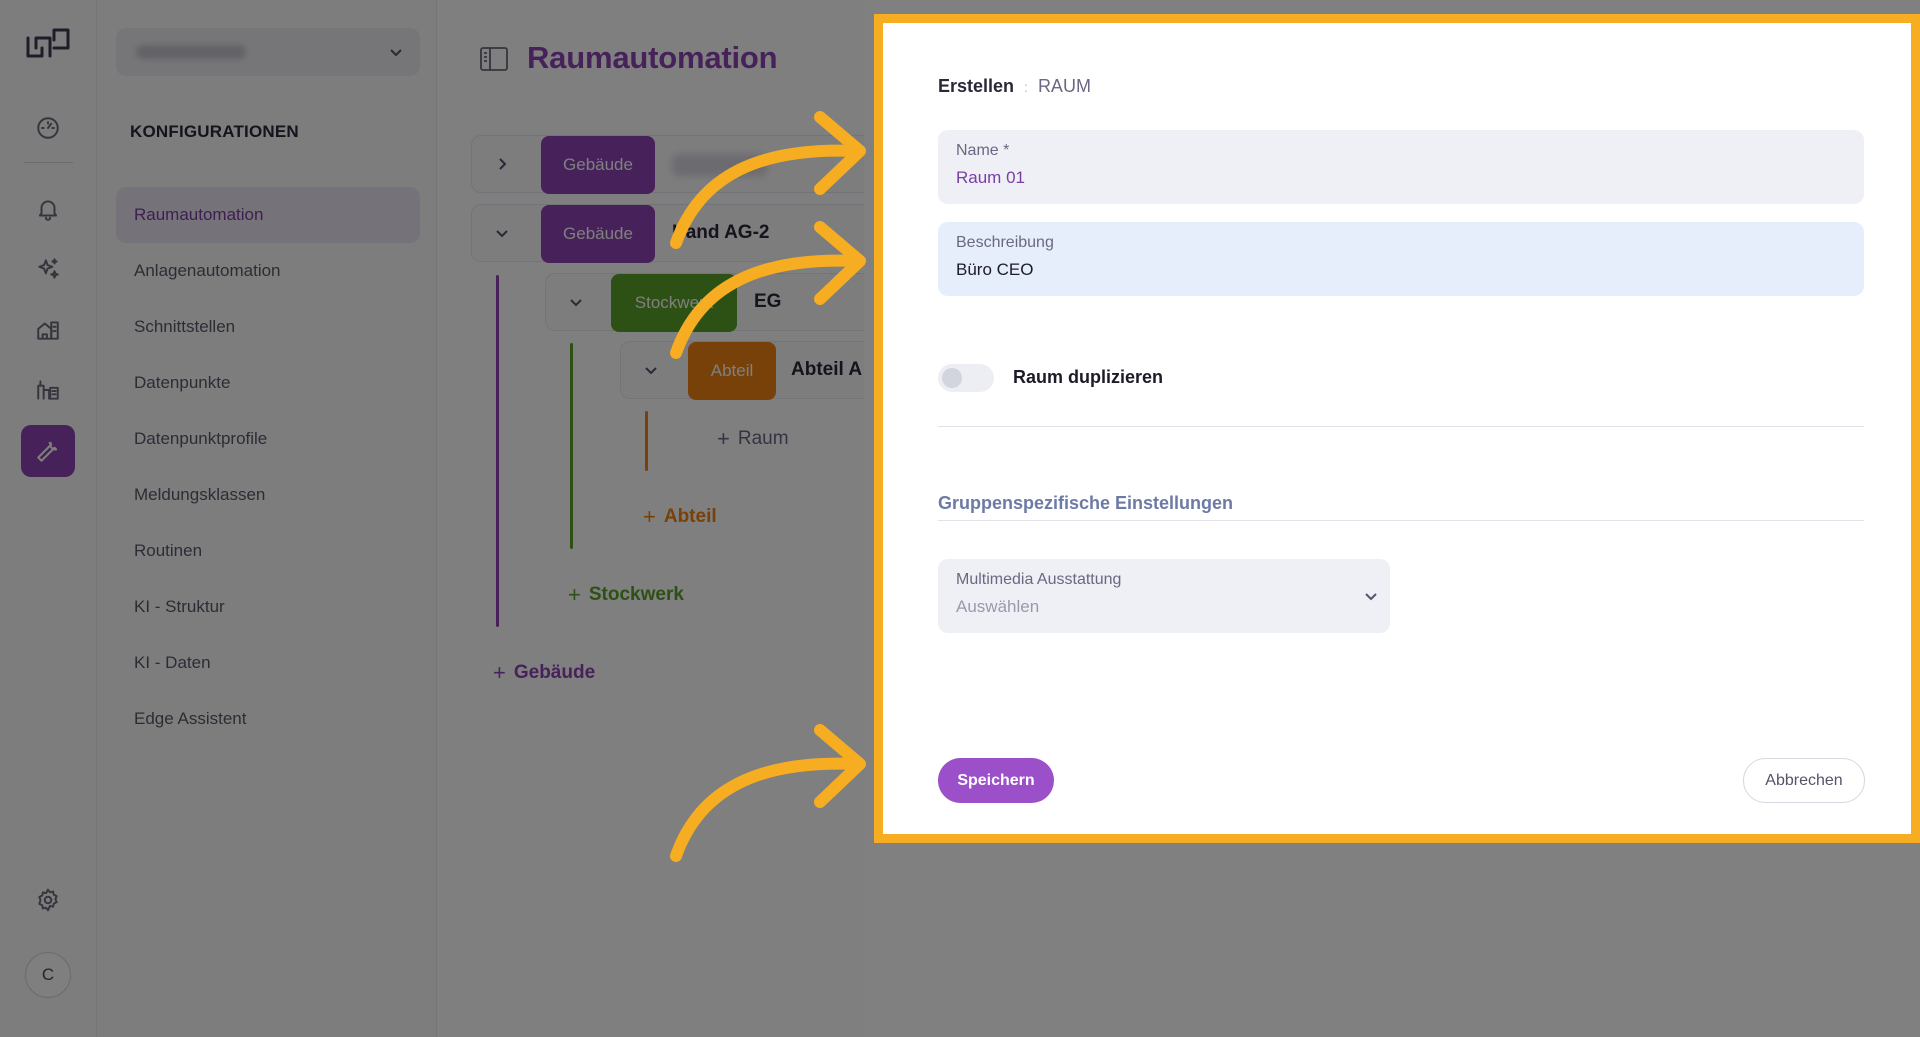 Image resolution: width=1920 pixels, height=1037 pixels. Describe the element at coordinates (1401, 259) in the screenshot. I see `description-field: Beschreibung Büro CEO` at that location.